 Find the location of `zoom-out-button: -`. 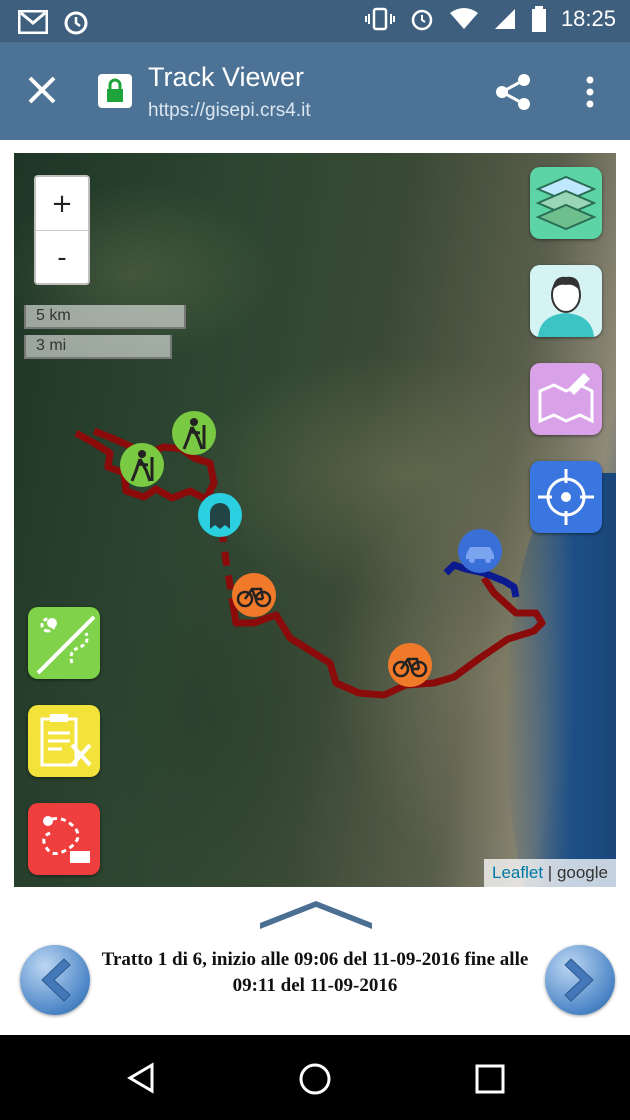

zoom-out-button: - is located at coordinates (62, 258).